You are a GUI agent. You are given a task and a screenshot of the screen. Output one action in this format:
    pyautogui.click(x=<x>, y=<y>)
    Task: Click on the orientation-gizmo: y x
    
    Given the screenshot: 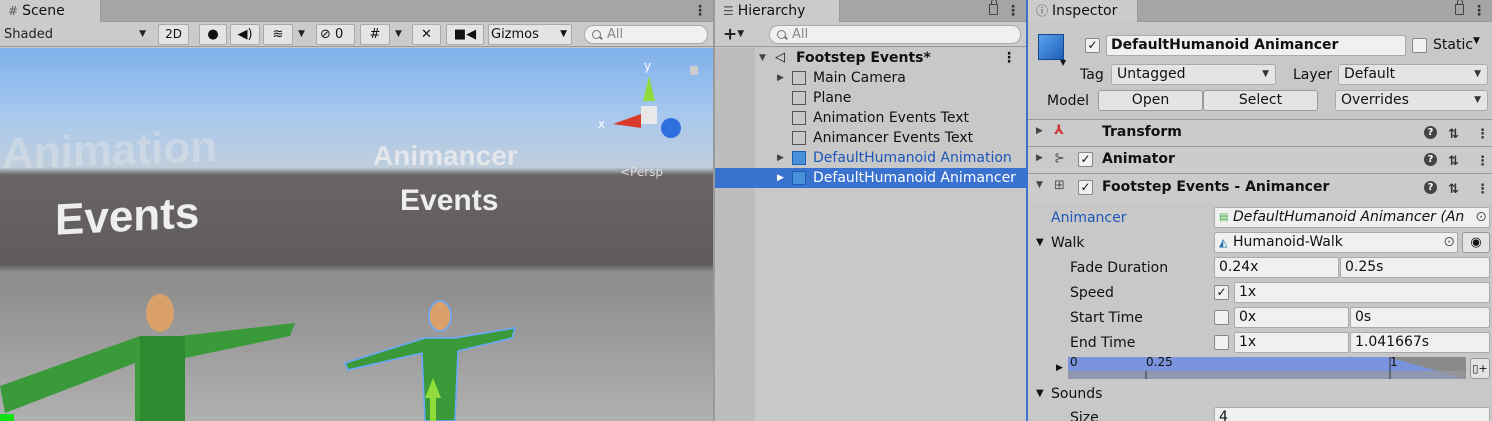 What is the action you would take?
    pyautogui.click(x=645, y=106)
    